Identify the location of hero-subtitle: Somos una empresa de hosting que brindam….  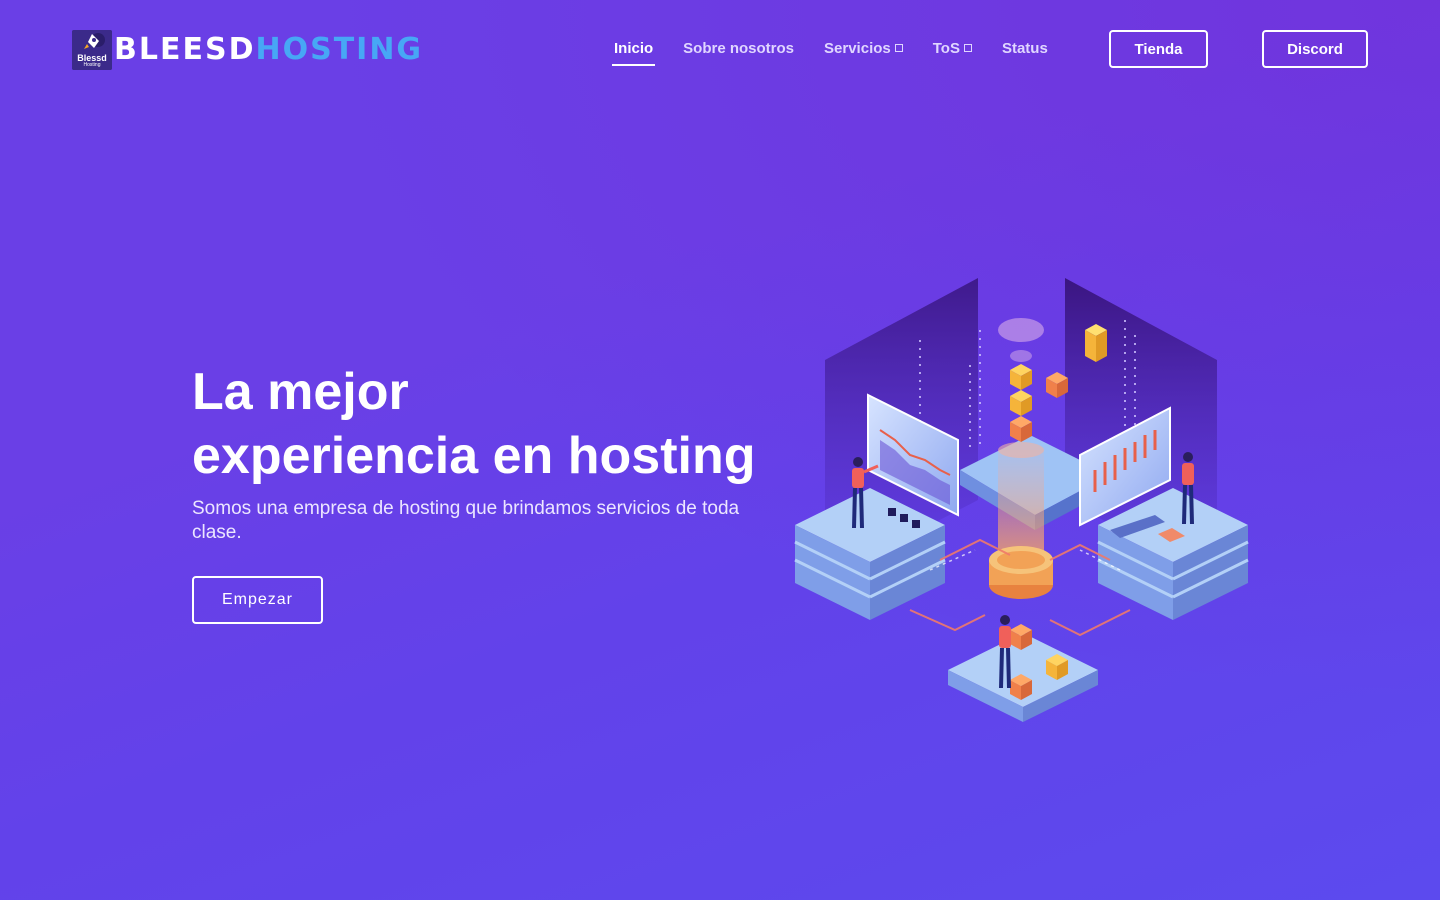
(466, 520).